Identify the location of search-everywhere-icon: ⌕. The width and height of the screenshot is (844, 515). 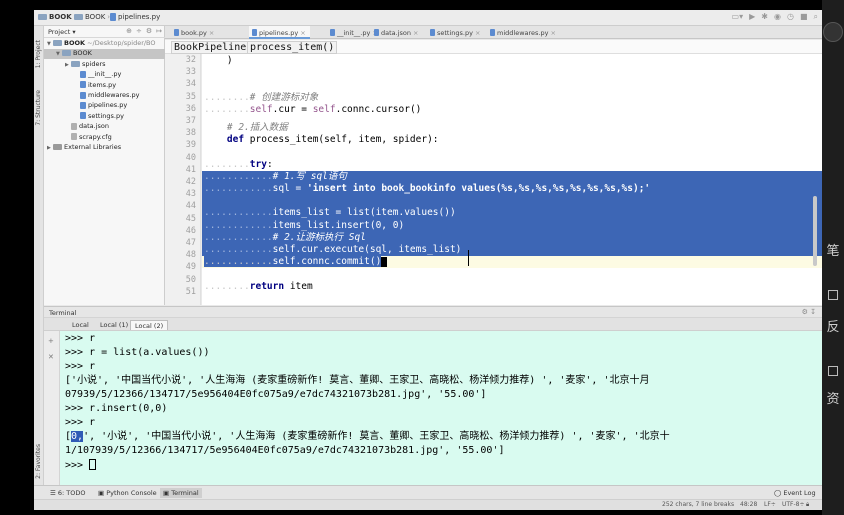
(816, 17).